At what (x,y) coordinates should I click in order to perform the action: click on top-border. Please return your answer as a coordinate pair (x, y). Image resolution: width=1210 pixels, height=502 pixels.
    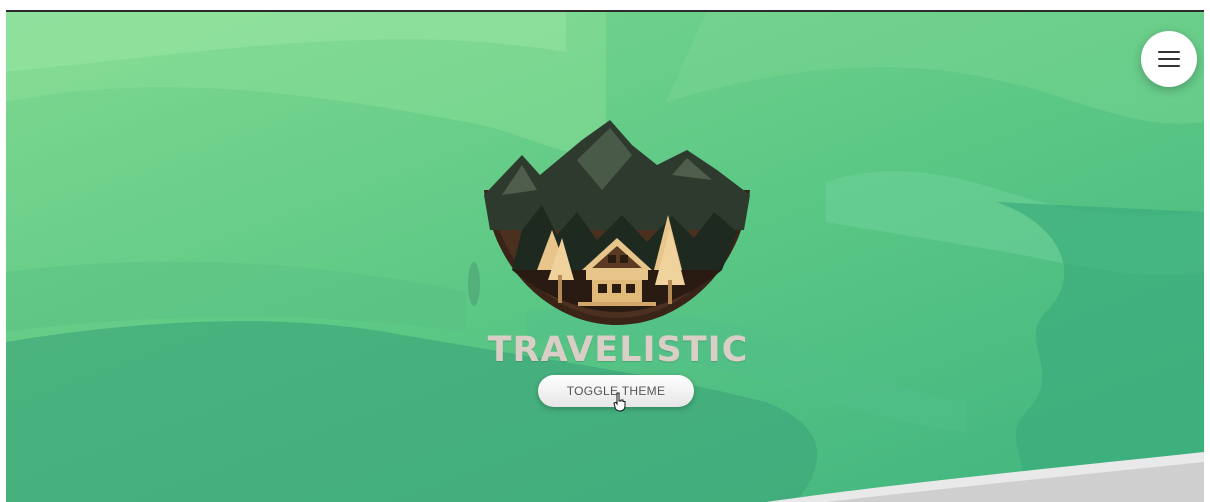
    Looking at the image, I should click on (605, 6).